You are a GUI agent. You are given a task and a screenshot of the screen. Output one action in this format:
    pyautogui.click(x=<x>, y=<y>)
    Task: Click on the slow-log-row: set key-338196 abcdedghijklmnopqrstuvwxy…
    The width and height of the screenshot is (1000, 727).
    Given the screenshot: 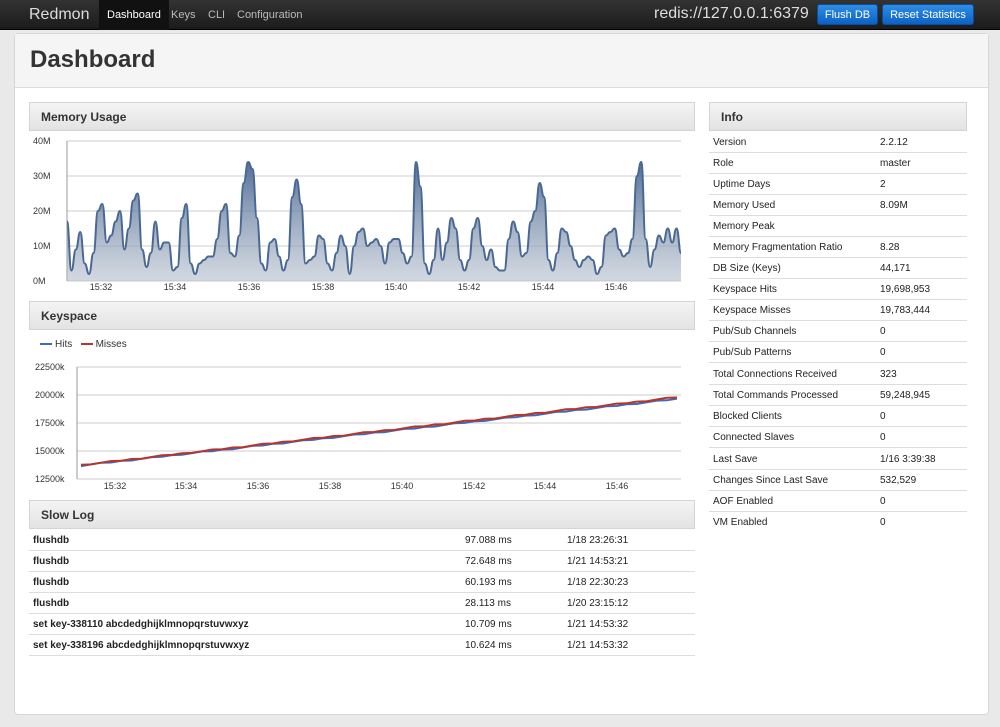 What is the action you would take?
    pyautogui.click(x=362, y=645)
    